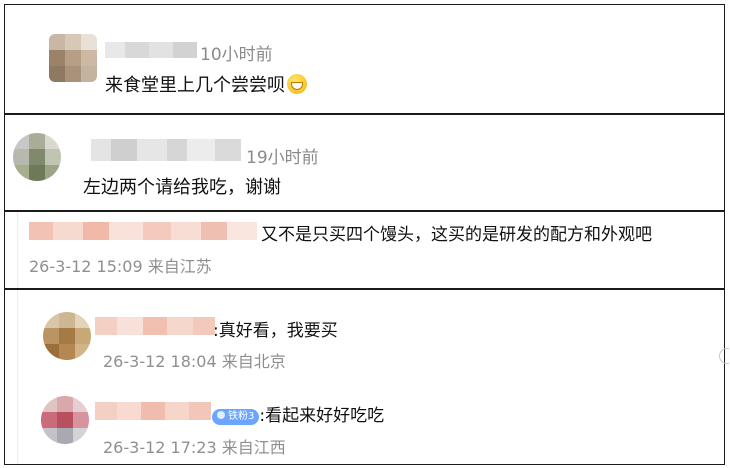 Image resolution: width=730 pixels, height=468 pixels. I want to click on reply-text: :真好看，我要买, so click(275, 331).